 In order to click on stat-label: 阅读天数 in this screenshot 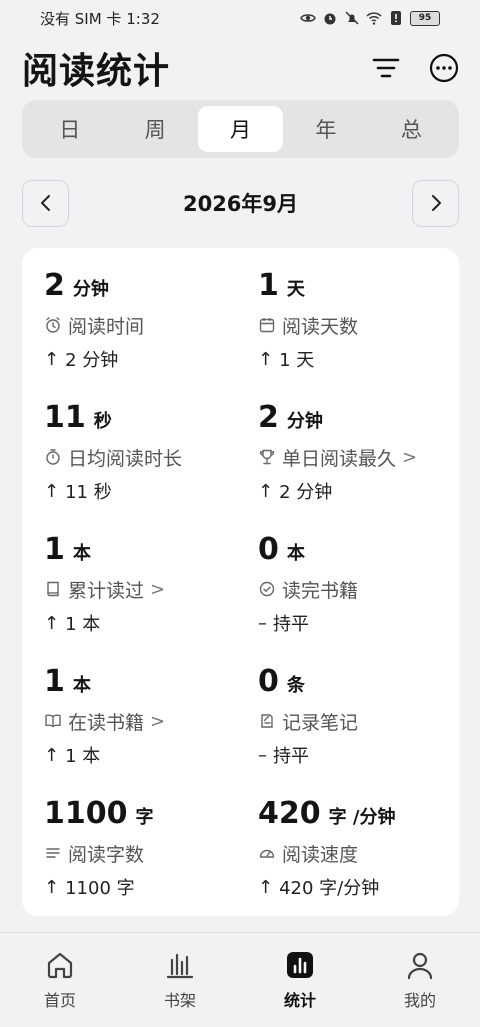, I will do `click(358, 325)`.